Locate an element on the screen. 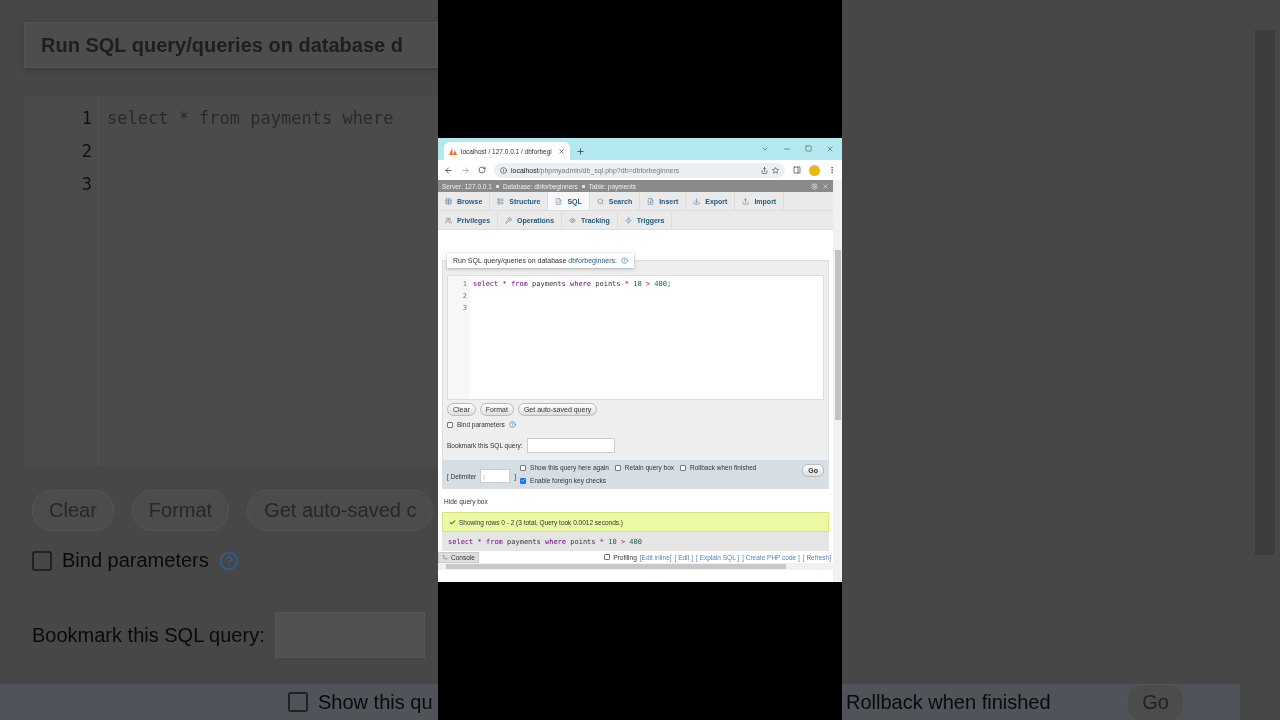 The width and height of the screenshot is (1280, 720). line-number: 3 is located at coordinates (86, 184).